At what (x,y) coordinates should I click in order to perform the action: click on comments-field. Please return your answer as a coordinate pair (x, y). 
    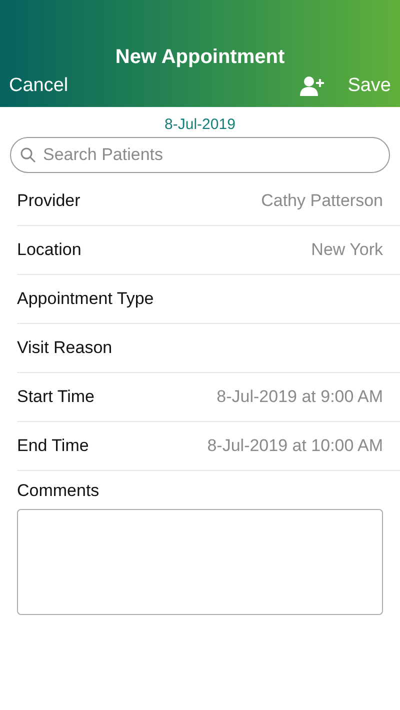
    Looking at the image, I should click on (200, 562).